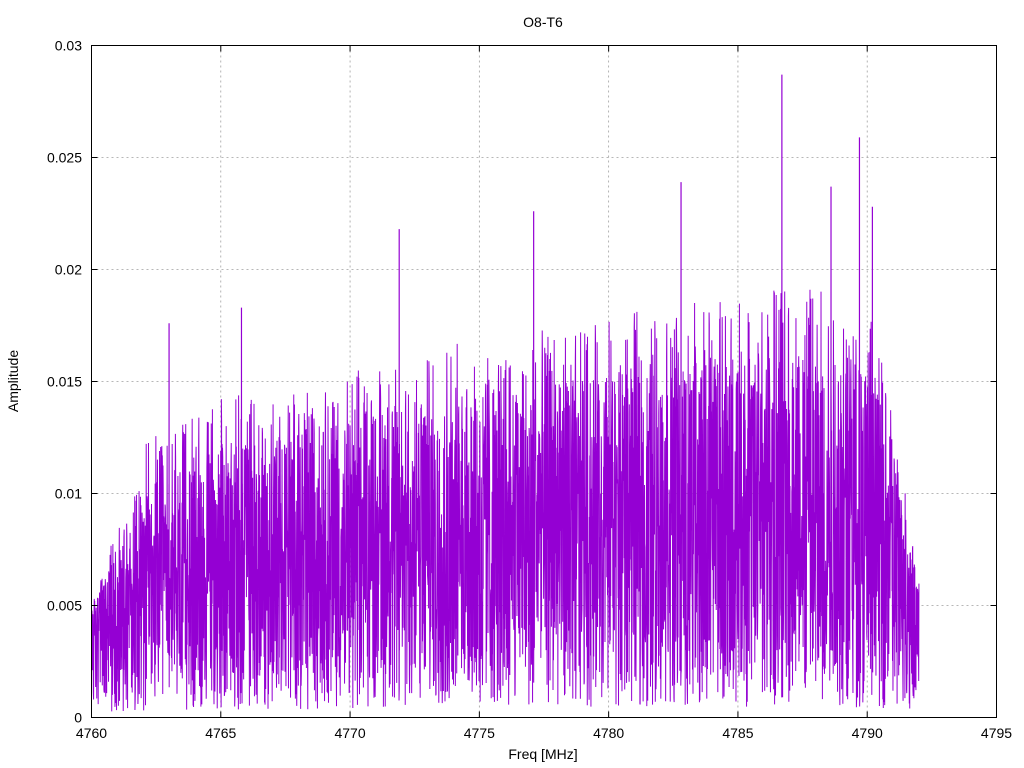  I want to click on y-tick-label: 0.01, so click(68, 494).